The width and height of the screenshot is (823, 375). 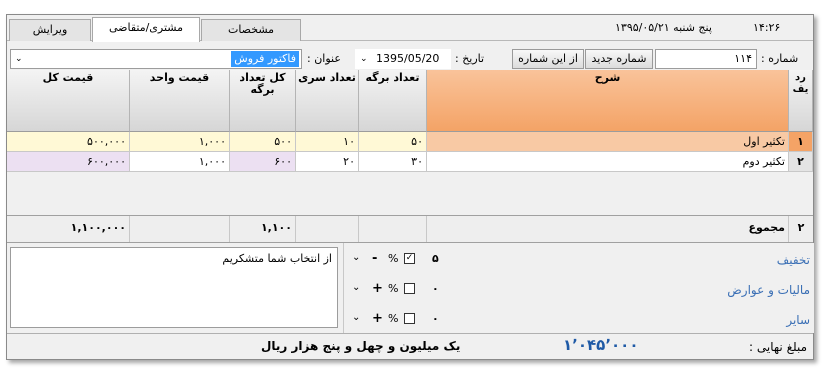 I want to click on tab-specifications-label: مشخصات, so click(x=251, y=29).